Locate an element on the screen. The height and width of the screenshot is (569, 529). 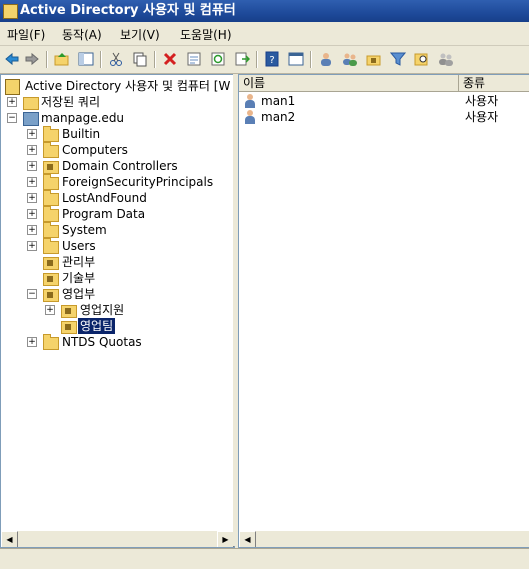
tree-item-domain-controllers: + Domain Controllers is located at coordinates (117, 166).